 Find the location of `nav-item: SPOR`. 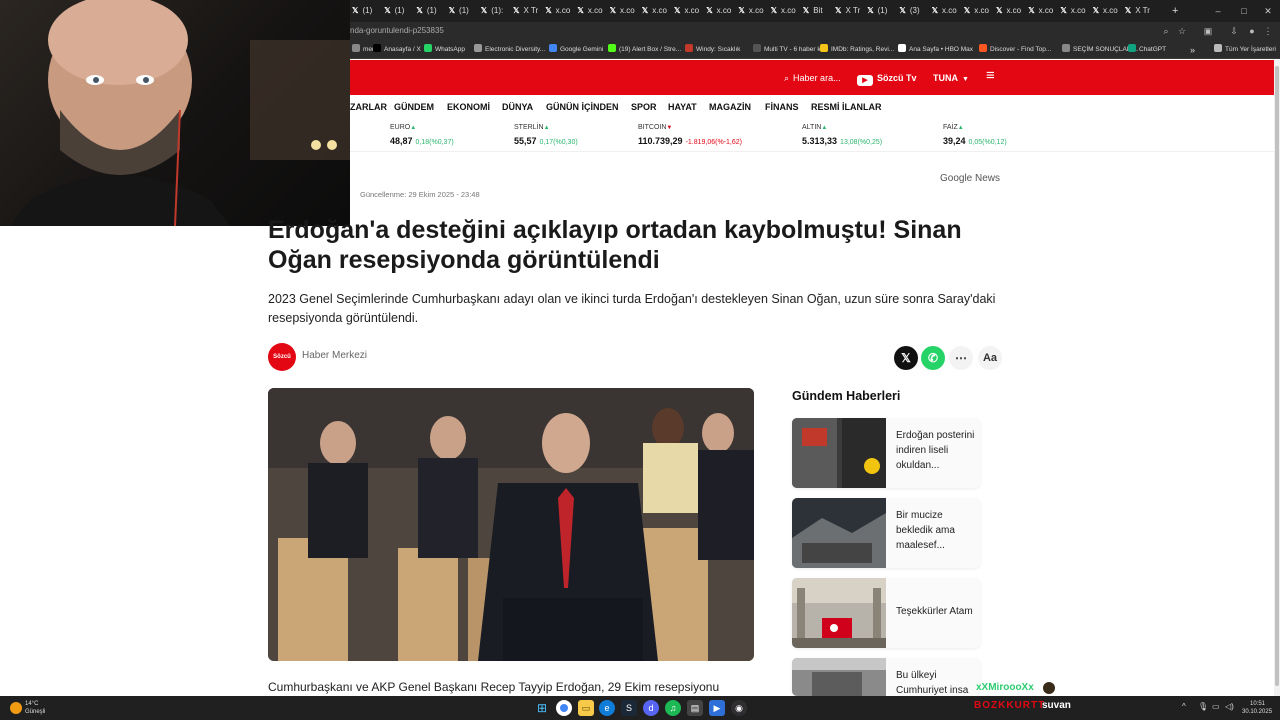

nav-item: SPOR is located at coordinates (644, 107).